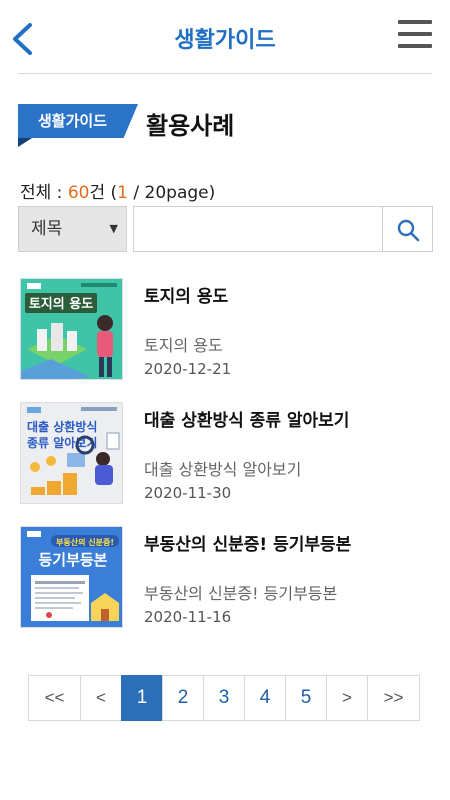  I want to click on page-5-button: 5, so click(306, 698).